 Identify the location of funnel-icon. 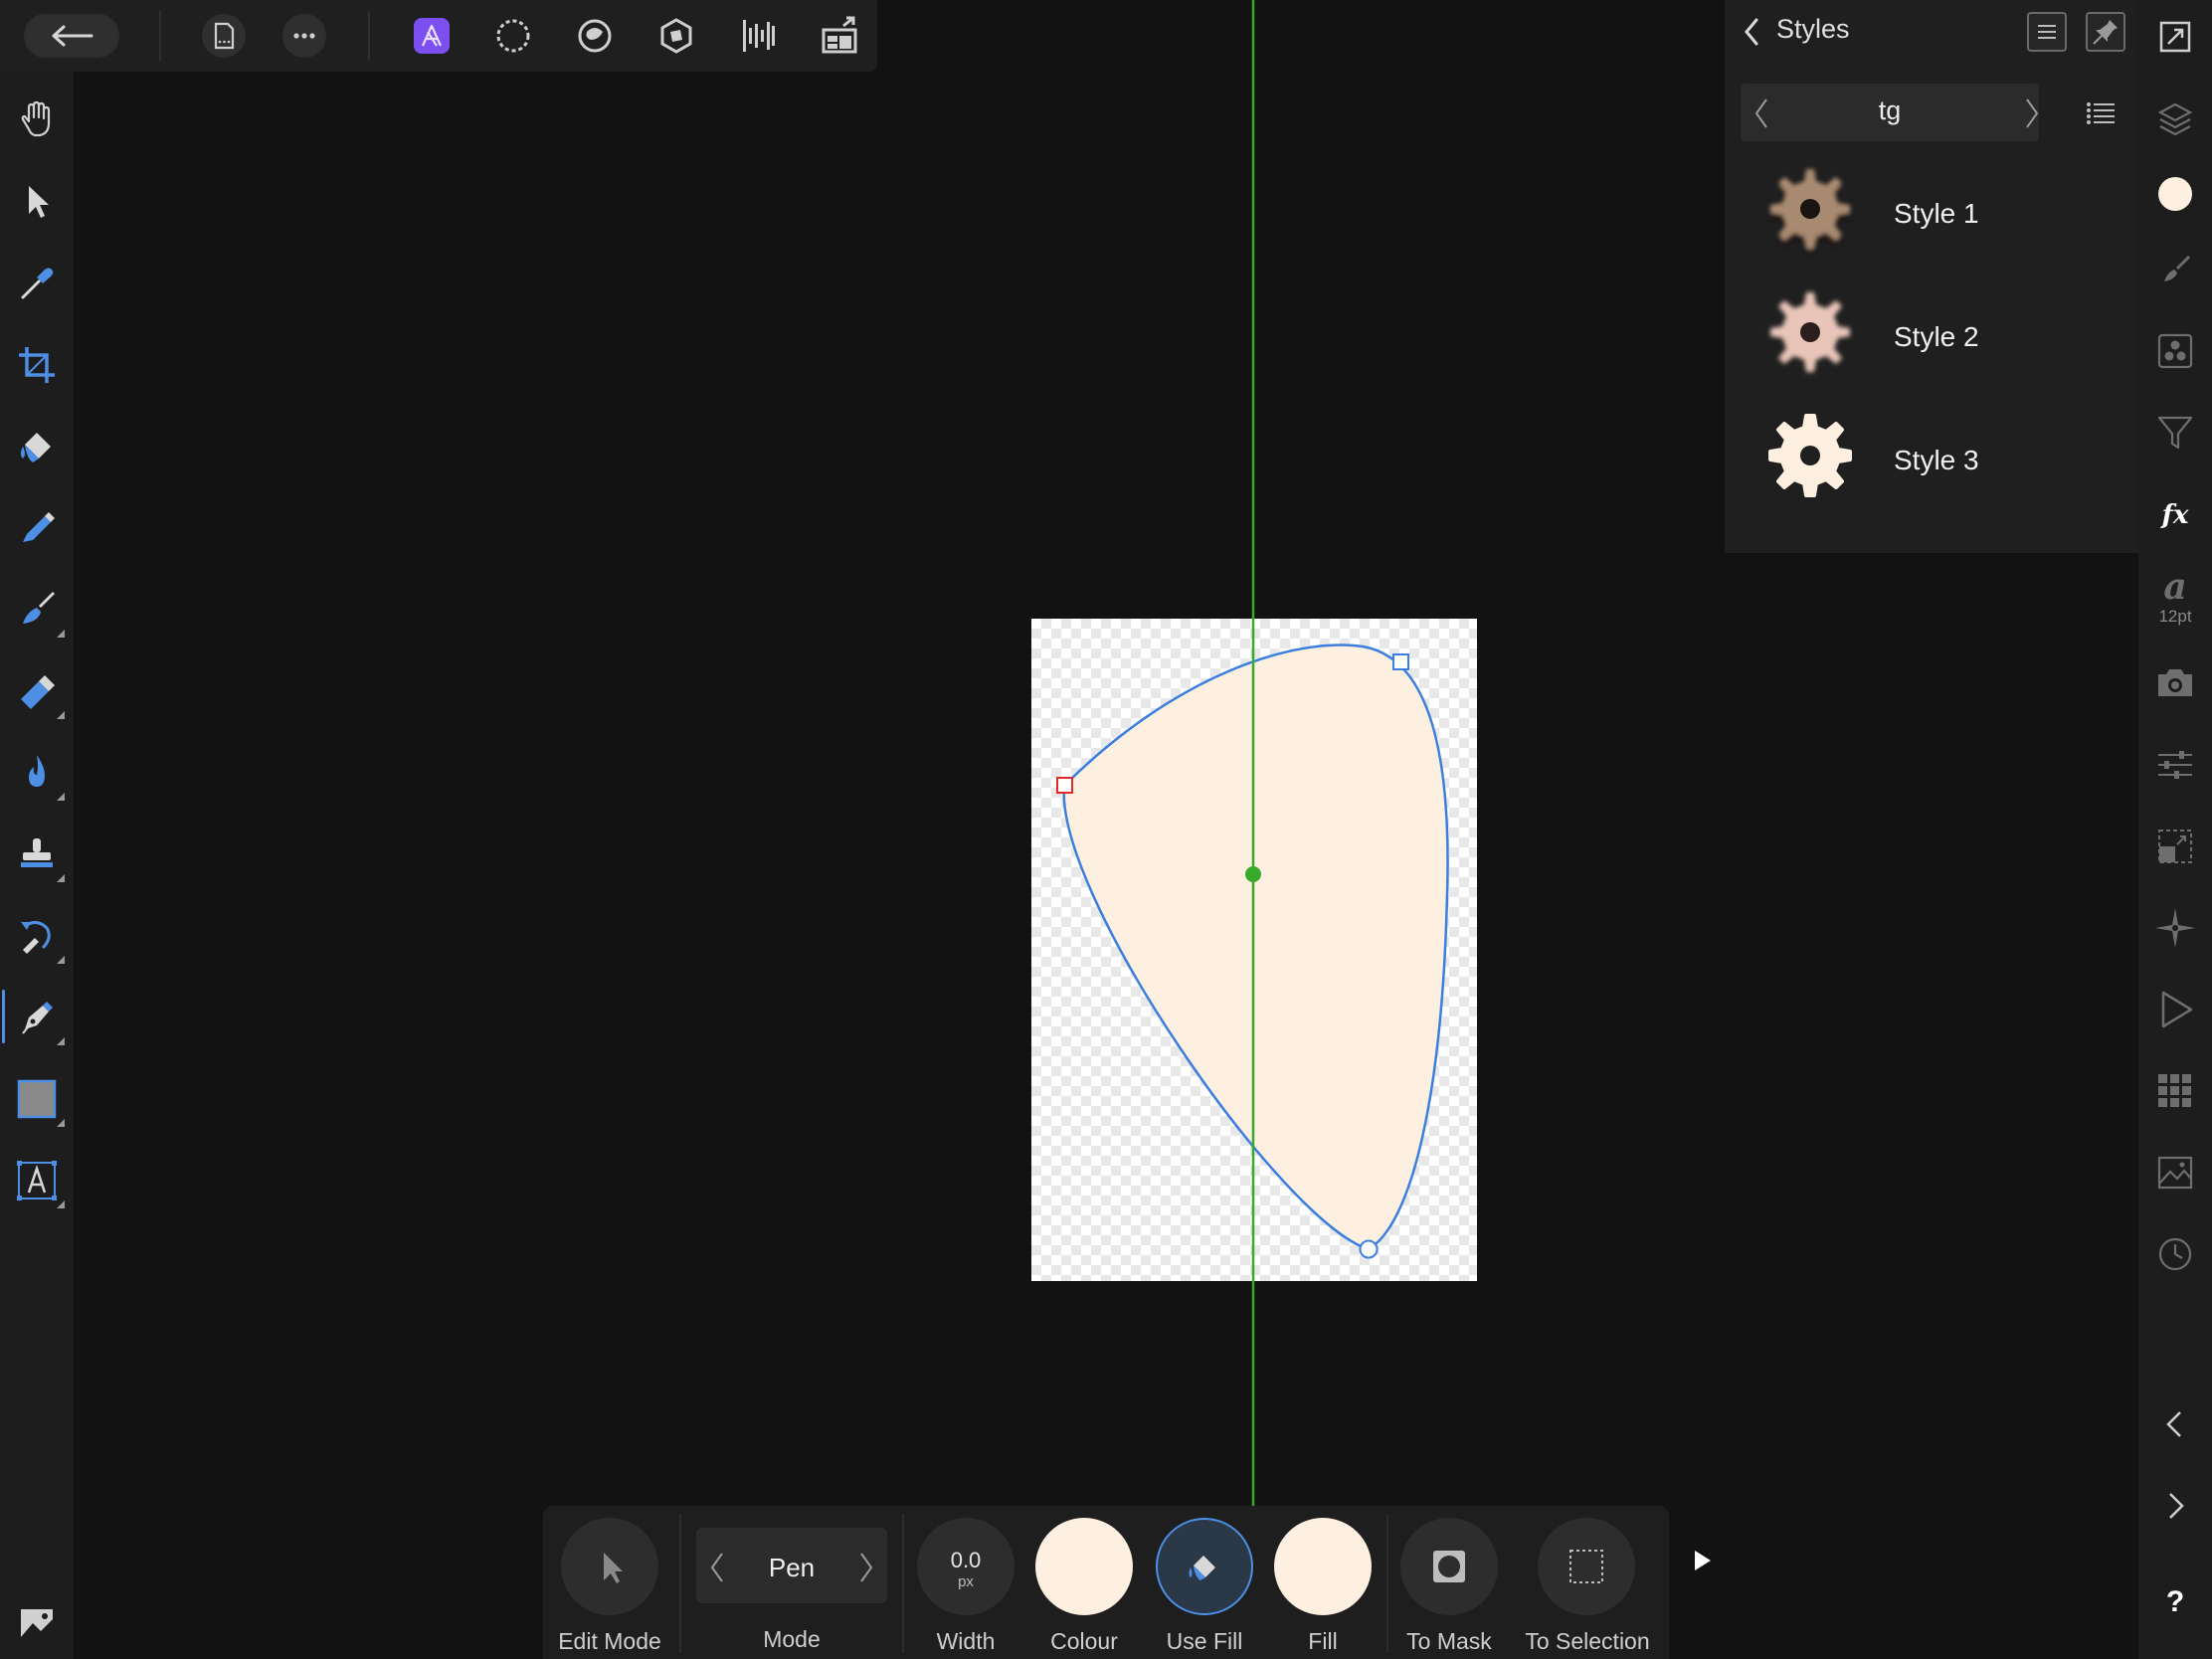
(2175, 433).